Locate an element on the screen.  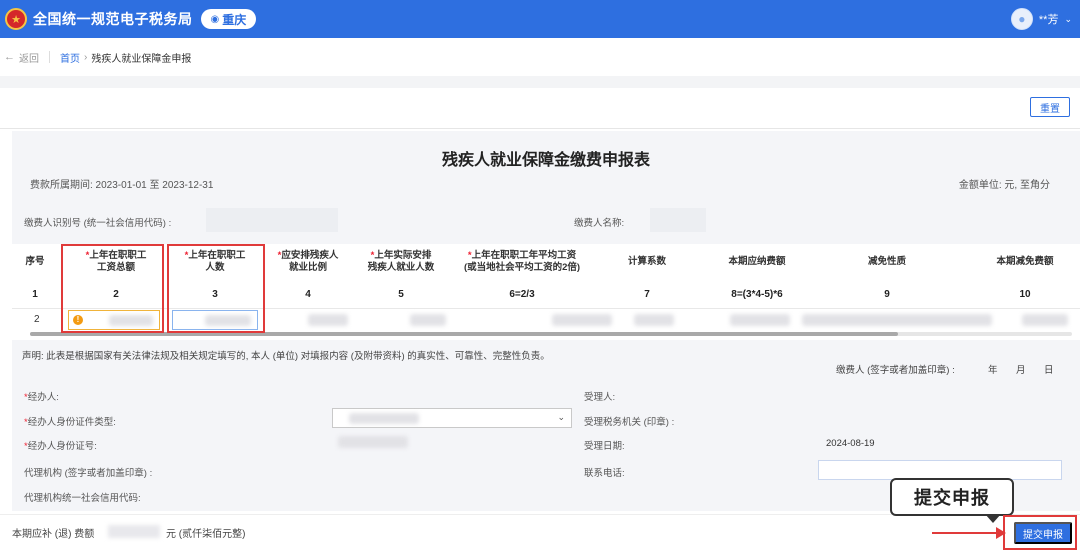
table-header: *上年实际安排 残疾人就业人数 is located at coordinates (401, 261).